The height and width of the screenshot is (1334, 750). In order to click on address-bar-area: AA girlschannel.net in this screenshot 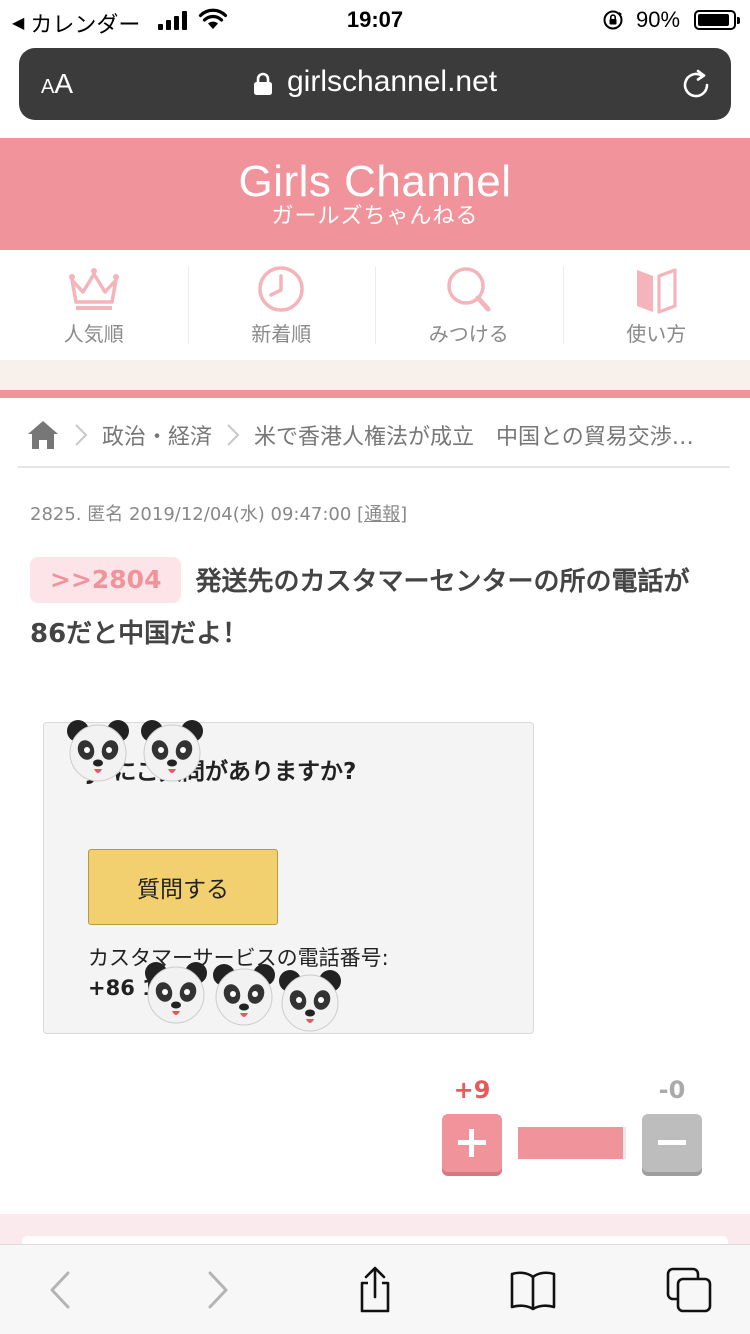, I will do `click(375, 89)`.